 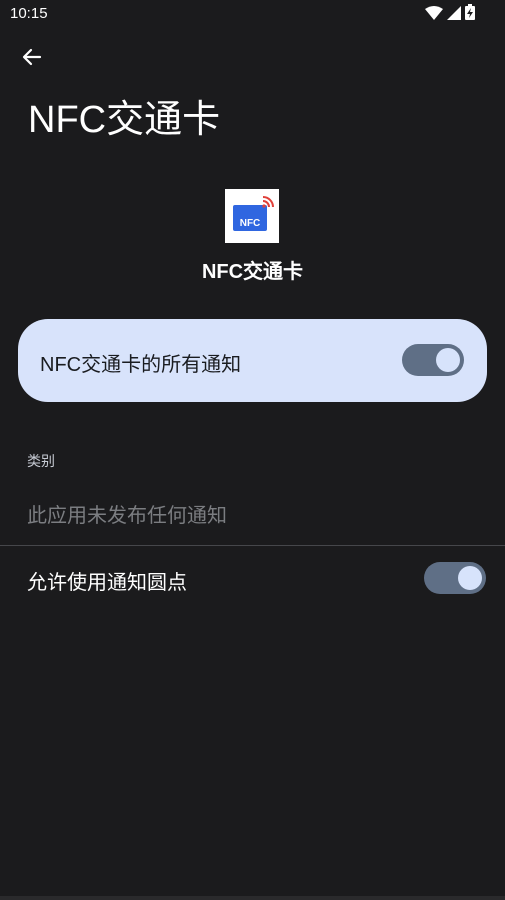 I want to click on status-bar: 10:15, so click(x=252, y=14).